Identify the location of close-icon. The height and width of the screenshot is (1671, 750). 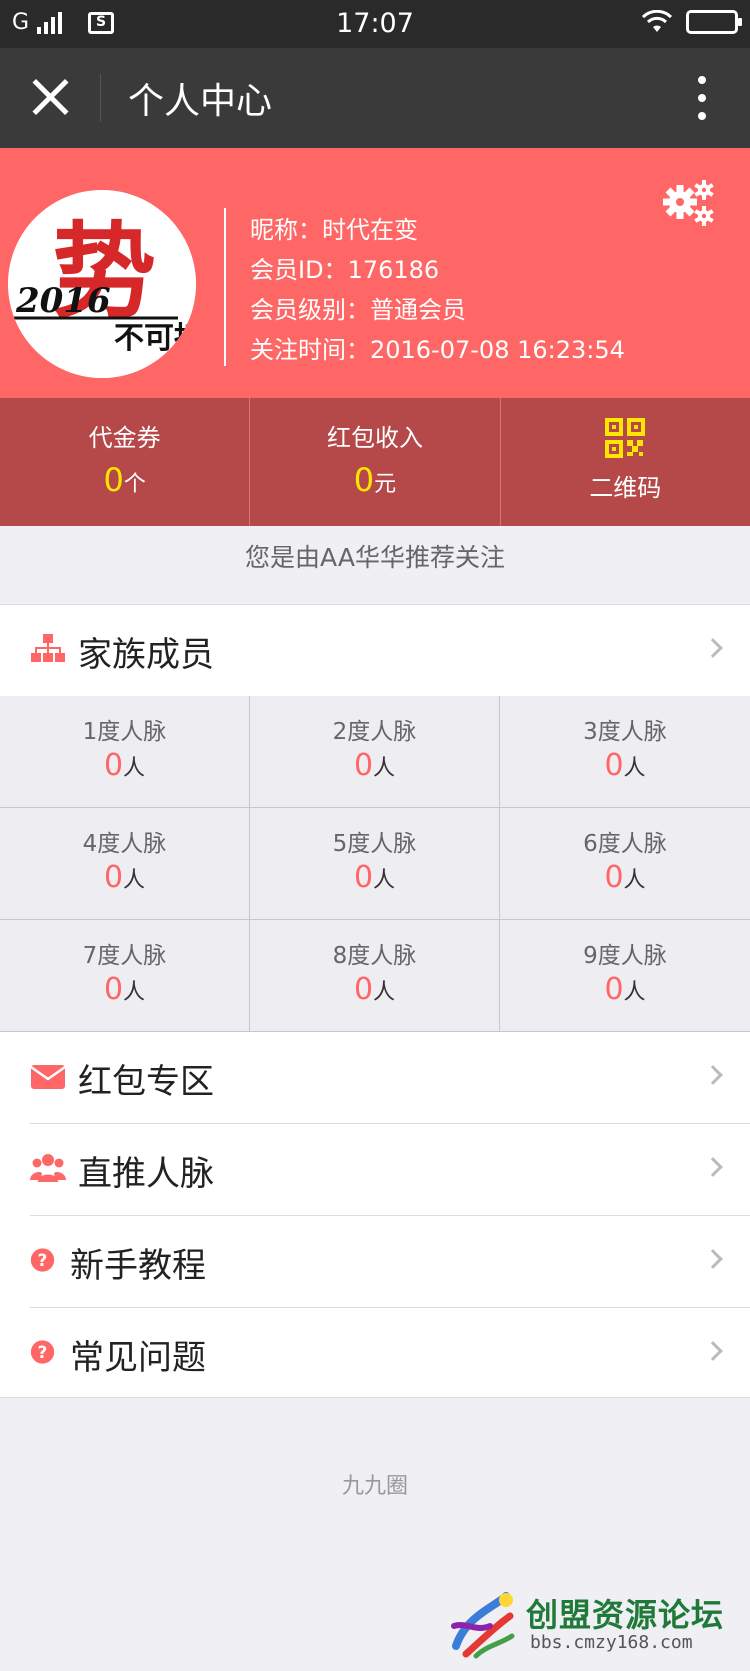
(51, 97).